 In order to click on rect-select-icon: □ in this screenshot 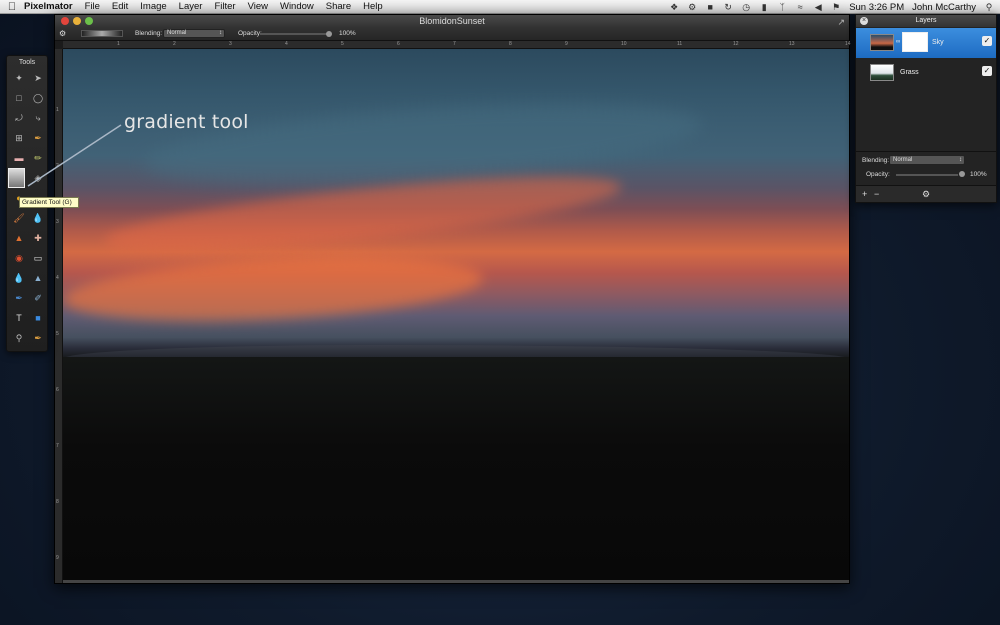, I will do `click(19, 98)`.